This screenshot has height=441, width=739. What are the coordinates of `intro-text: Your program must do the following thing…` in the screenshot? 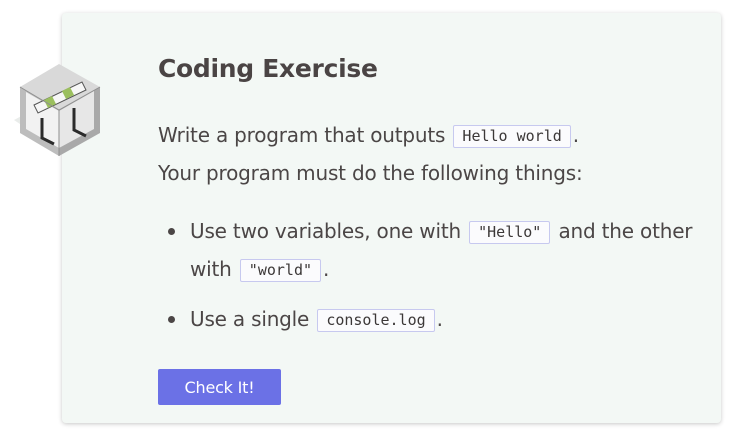 It's located at (370, 173).